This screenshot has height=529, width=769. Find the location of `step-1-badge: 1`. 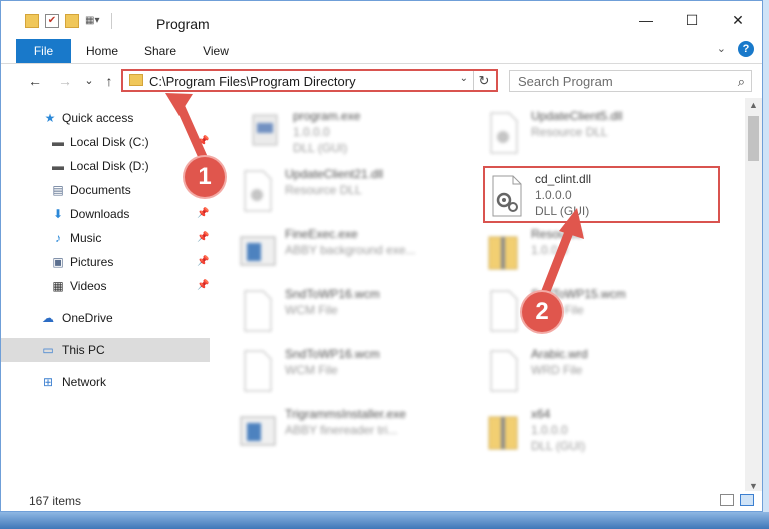

step-1-badge: 1 is located at coordinates (205, 177).